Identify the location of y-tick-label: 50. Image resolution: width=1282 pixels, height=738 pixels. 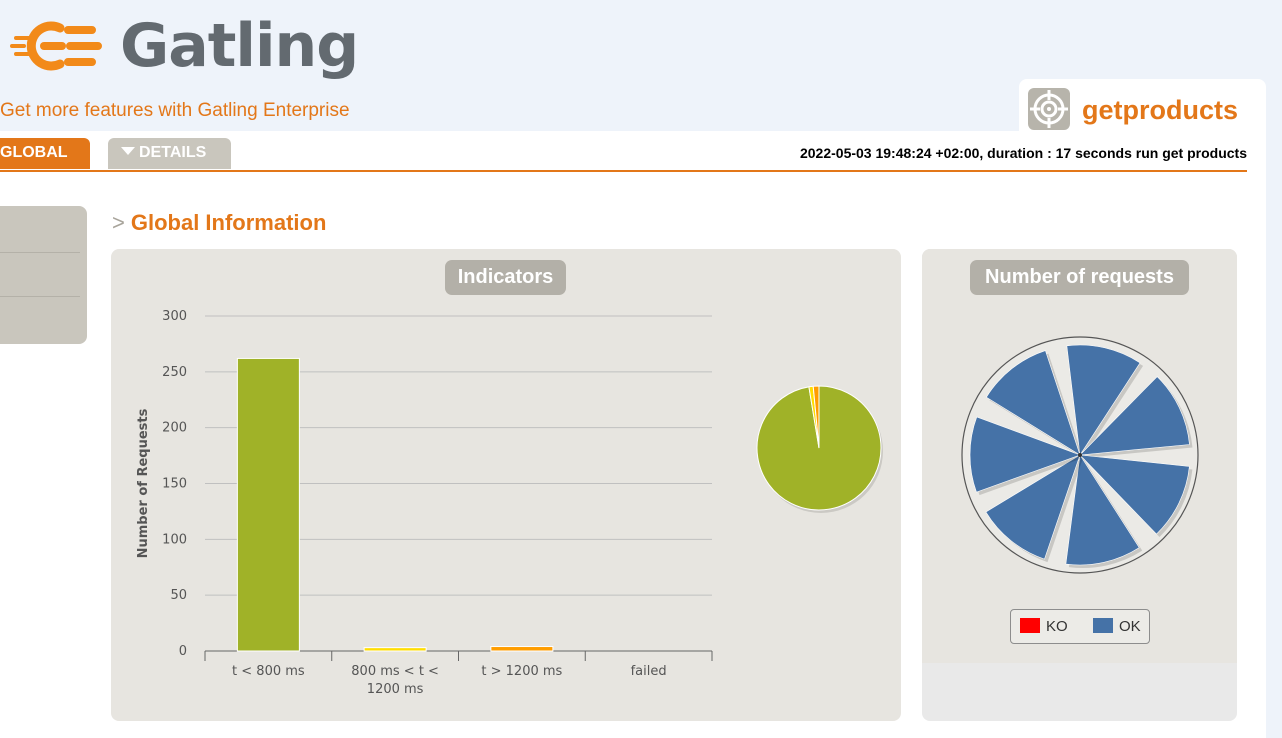
(178, 595).